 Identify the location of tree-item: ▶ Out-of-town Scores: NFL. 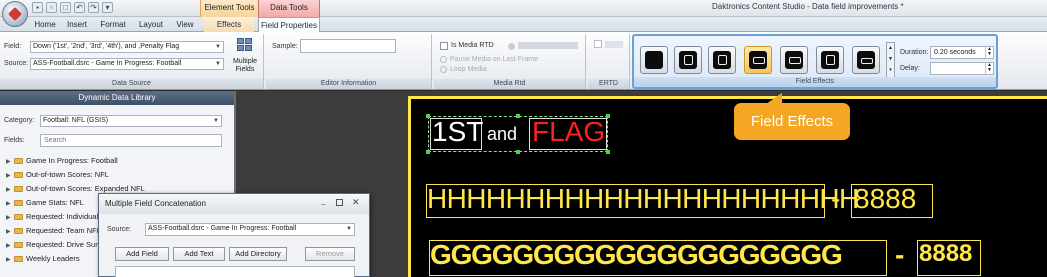
(57, 175).